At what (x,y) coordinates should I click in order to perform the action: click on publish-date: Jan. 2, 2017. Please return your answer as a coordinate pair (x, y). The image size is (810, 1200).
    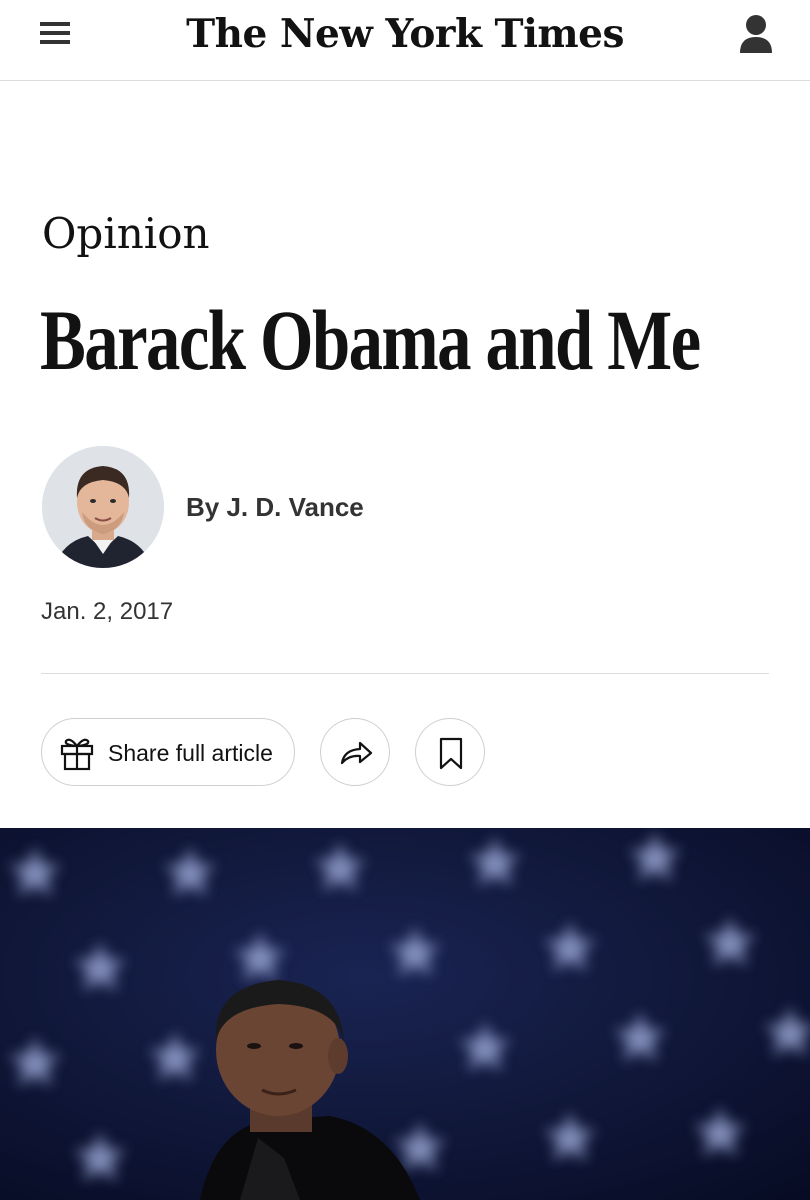
    Looking at the image, I should click on (107, 611).